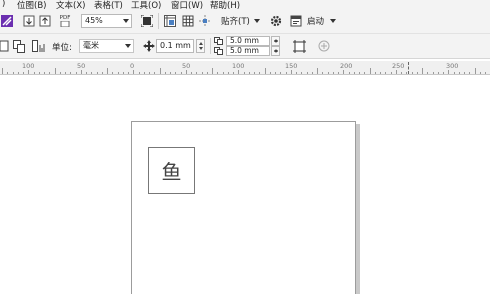 Image resolution: width=490 pixels, height=294 pixels. What do you see at coordinates (45, 21) in the screenshot?
I see `export-icon` at bounding box center [45, 21].